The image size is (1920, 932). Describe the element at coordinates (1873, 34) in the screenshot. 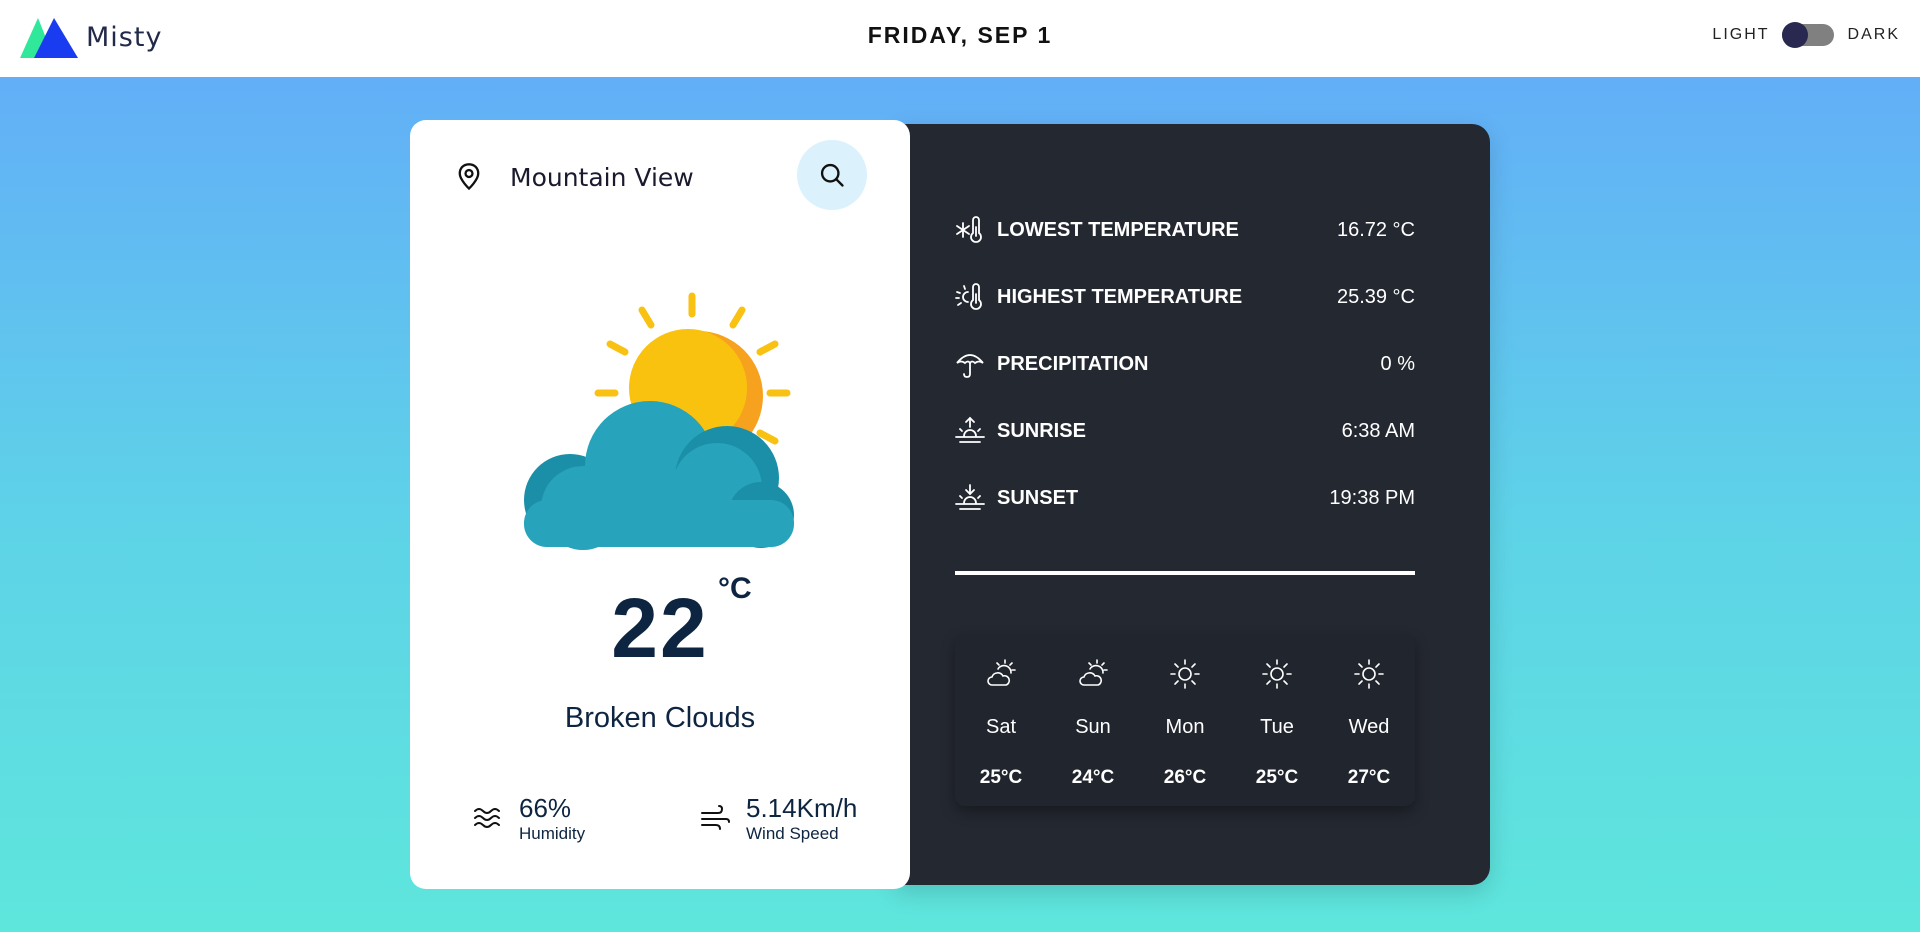

I see `theme-dark-label: DARK` at that location.